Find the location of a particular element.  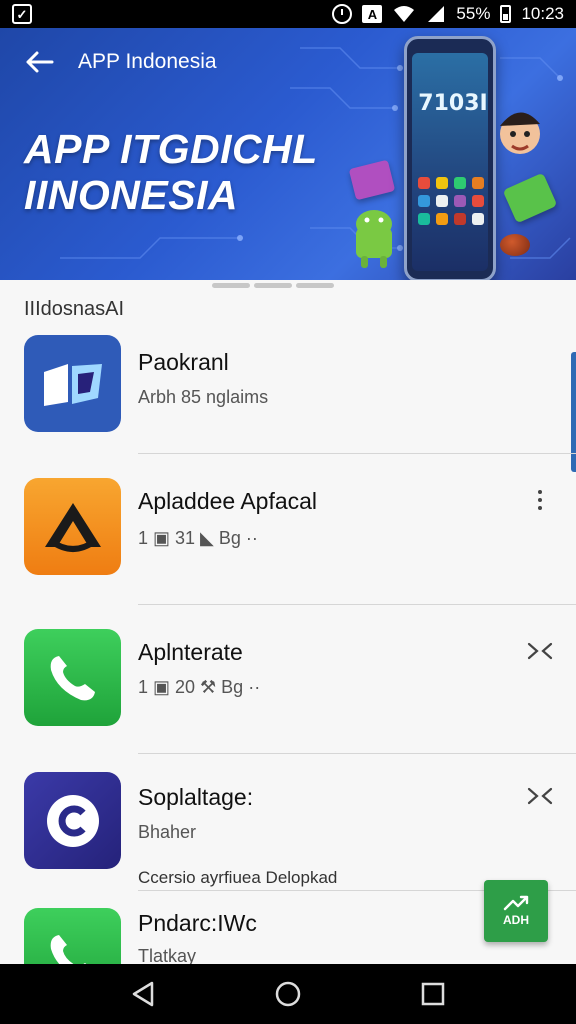

wifi-icon is located at coordinates (404, 14).